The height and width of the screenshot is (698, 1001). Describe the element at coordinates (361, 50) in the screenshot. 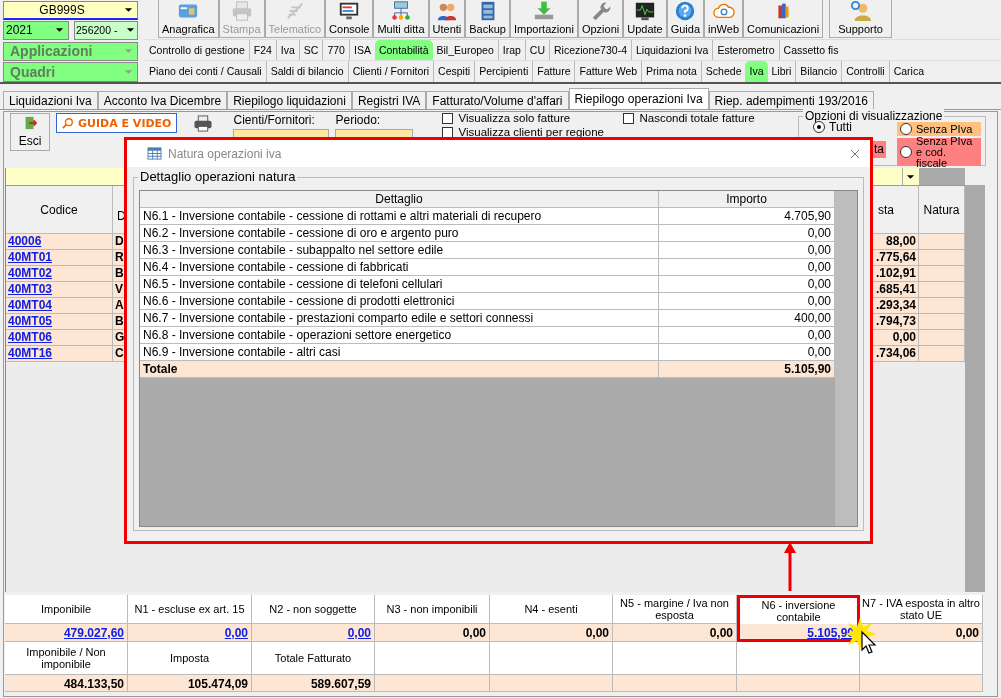

I see `application-tab: ISA` at that location.